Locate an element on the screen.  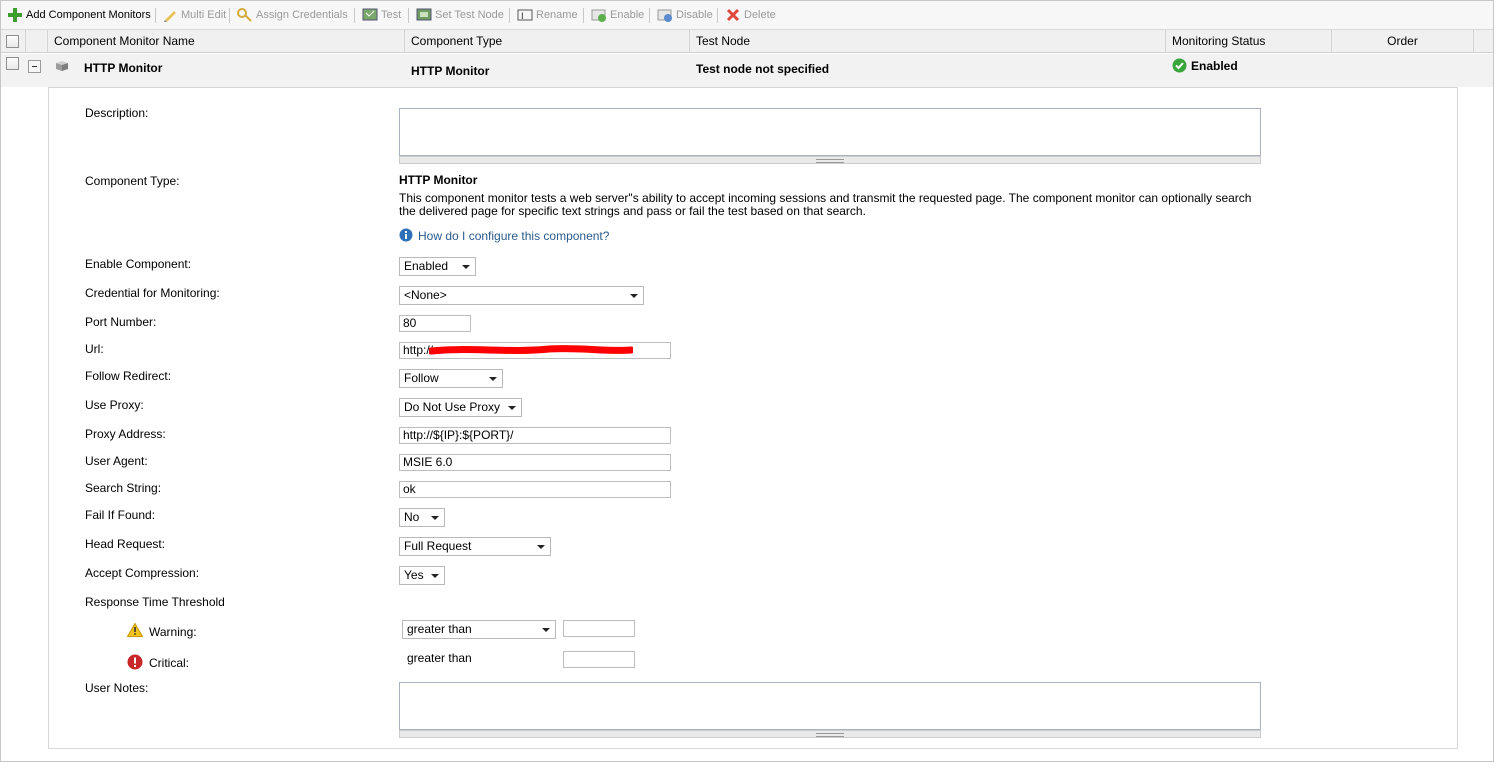
description-label: Description: is located at coordinates (117, 113).